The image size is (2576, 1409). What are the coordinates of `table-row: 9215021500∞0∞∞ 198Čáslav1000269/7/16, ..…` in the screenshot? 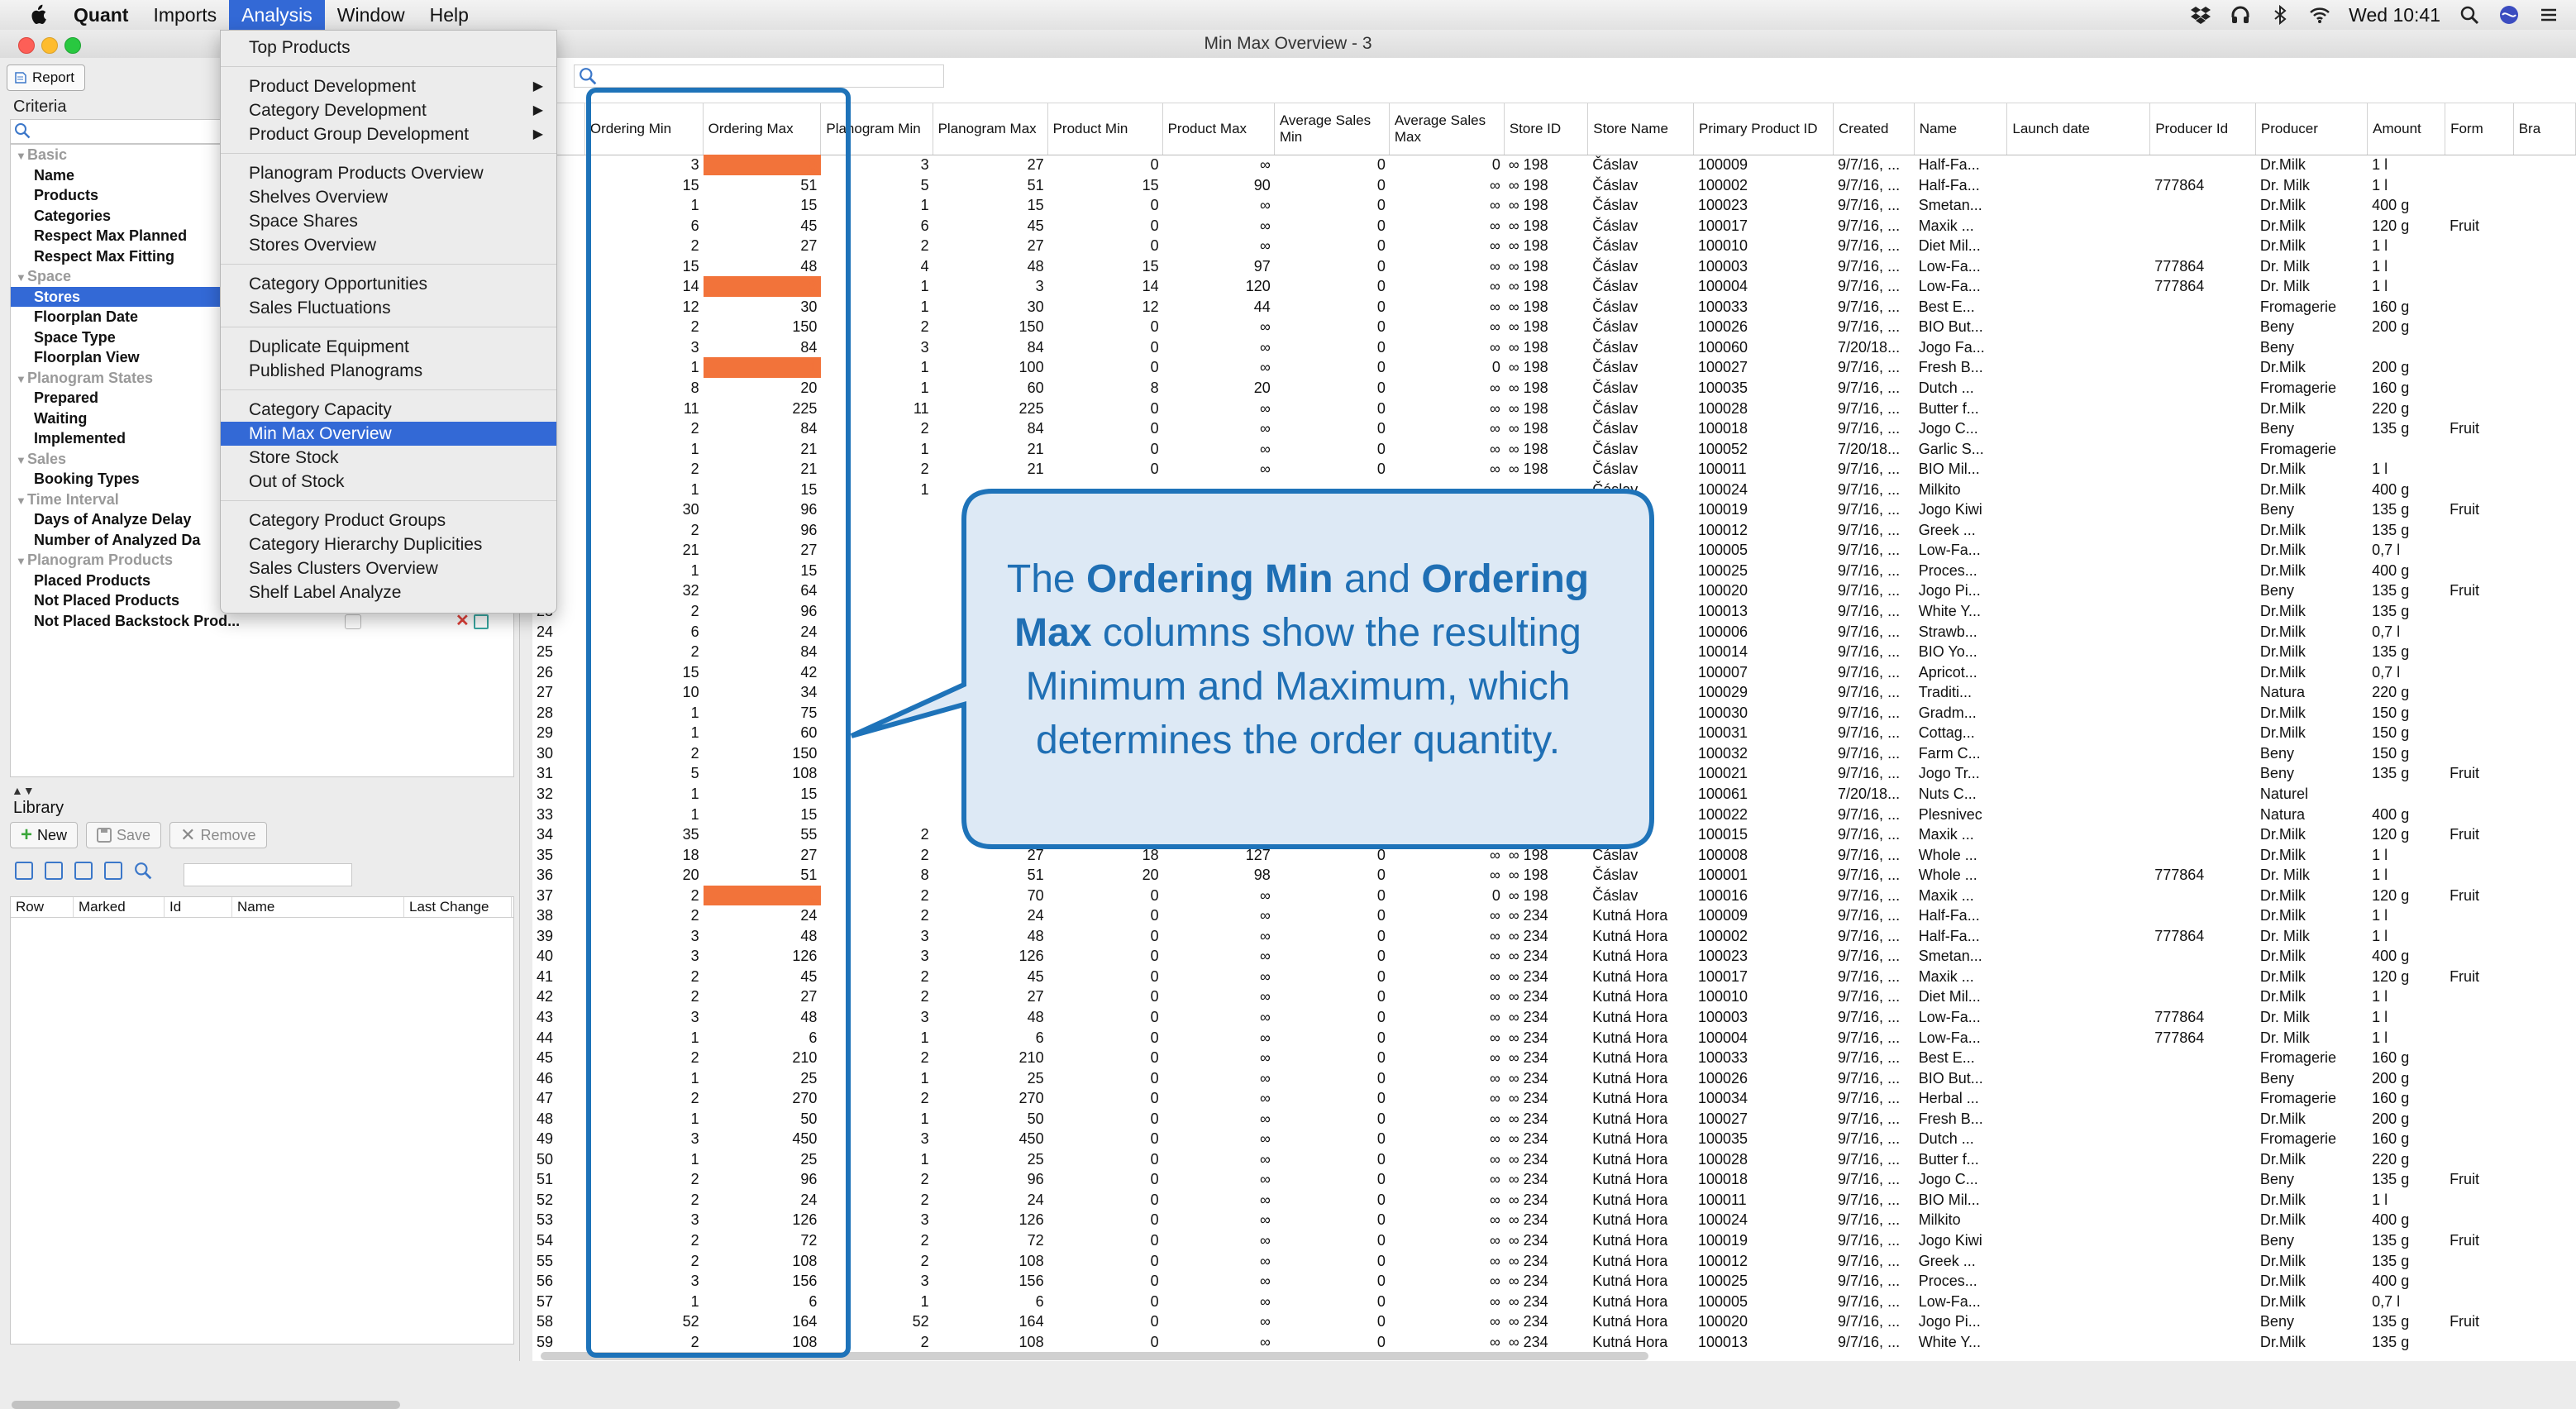 It's located at (1554, 327).